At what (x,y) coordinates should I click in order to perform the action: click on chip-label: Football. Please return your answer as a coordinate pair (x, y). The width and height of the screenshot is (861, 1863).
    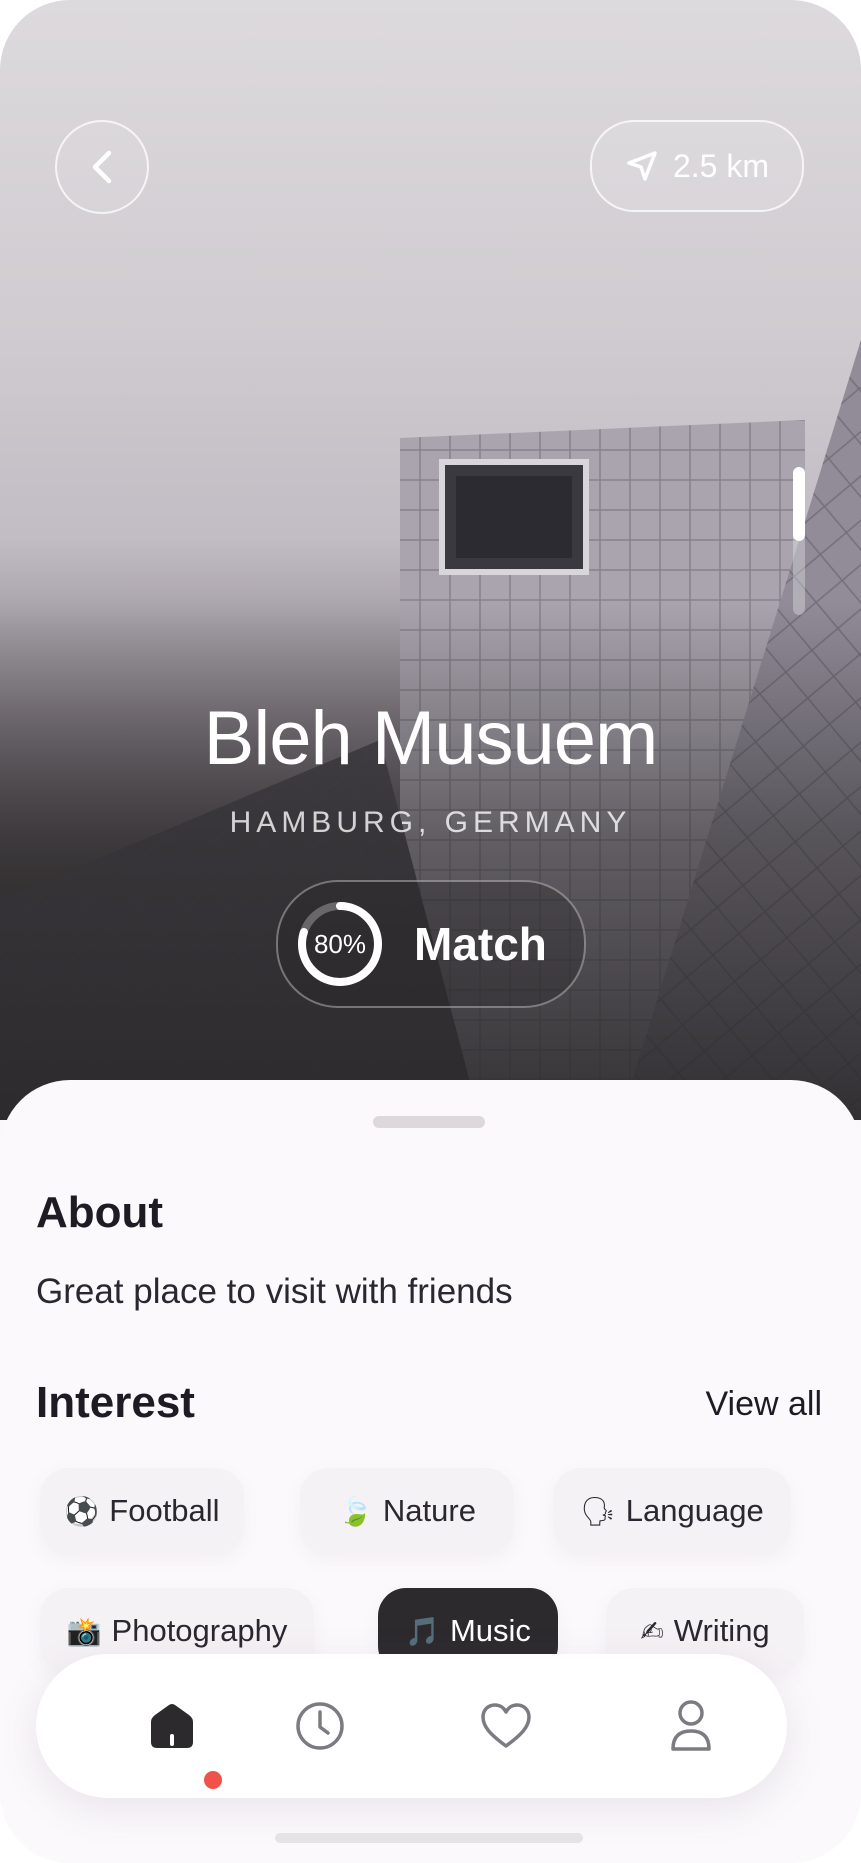
    Looking at the image, I should click on (164, 1510).